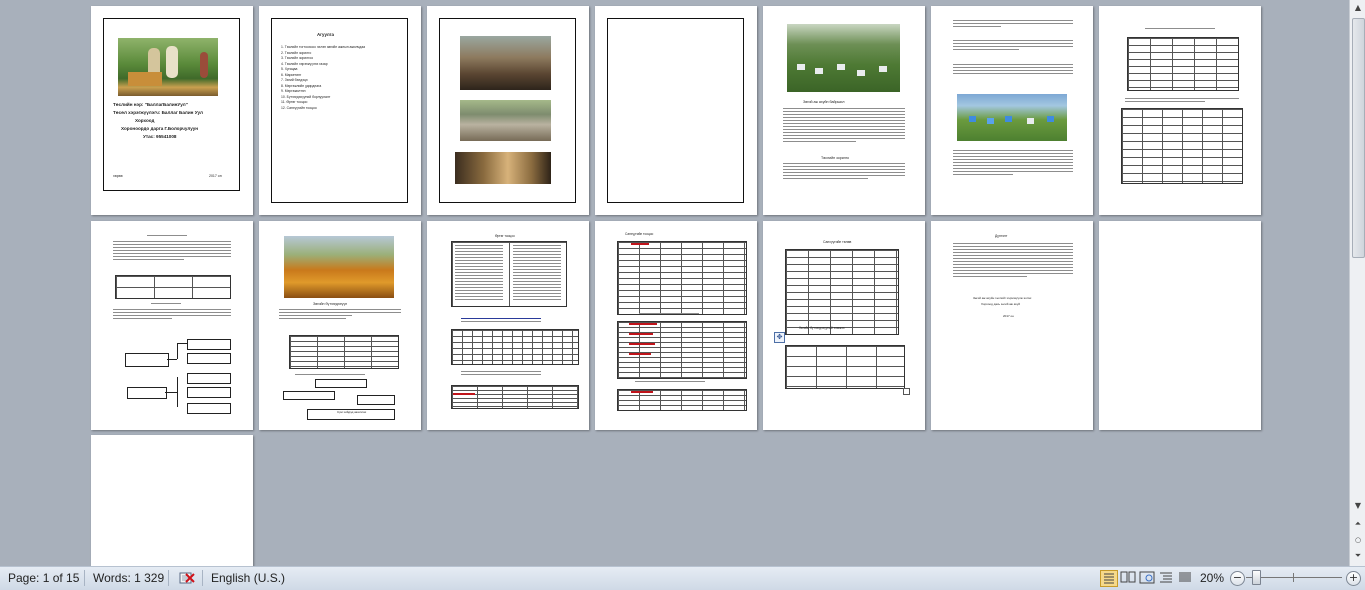  What do you see at coordinates (1147, 577) in the screenshot?
I see `web-layout-view-icon` at bounding box center [1147, 577].